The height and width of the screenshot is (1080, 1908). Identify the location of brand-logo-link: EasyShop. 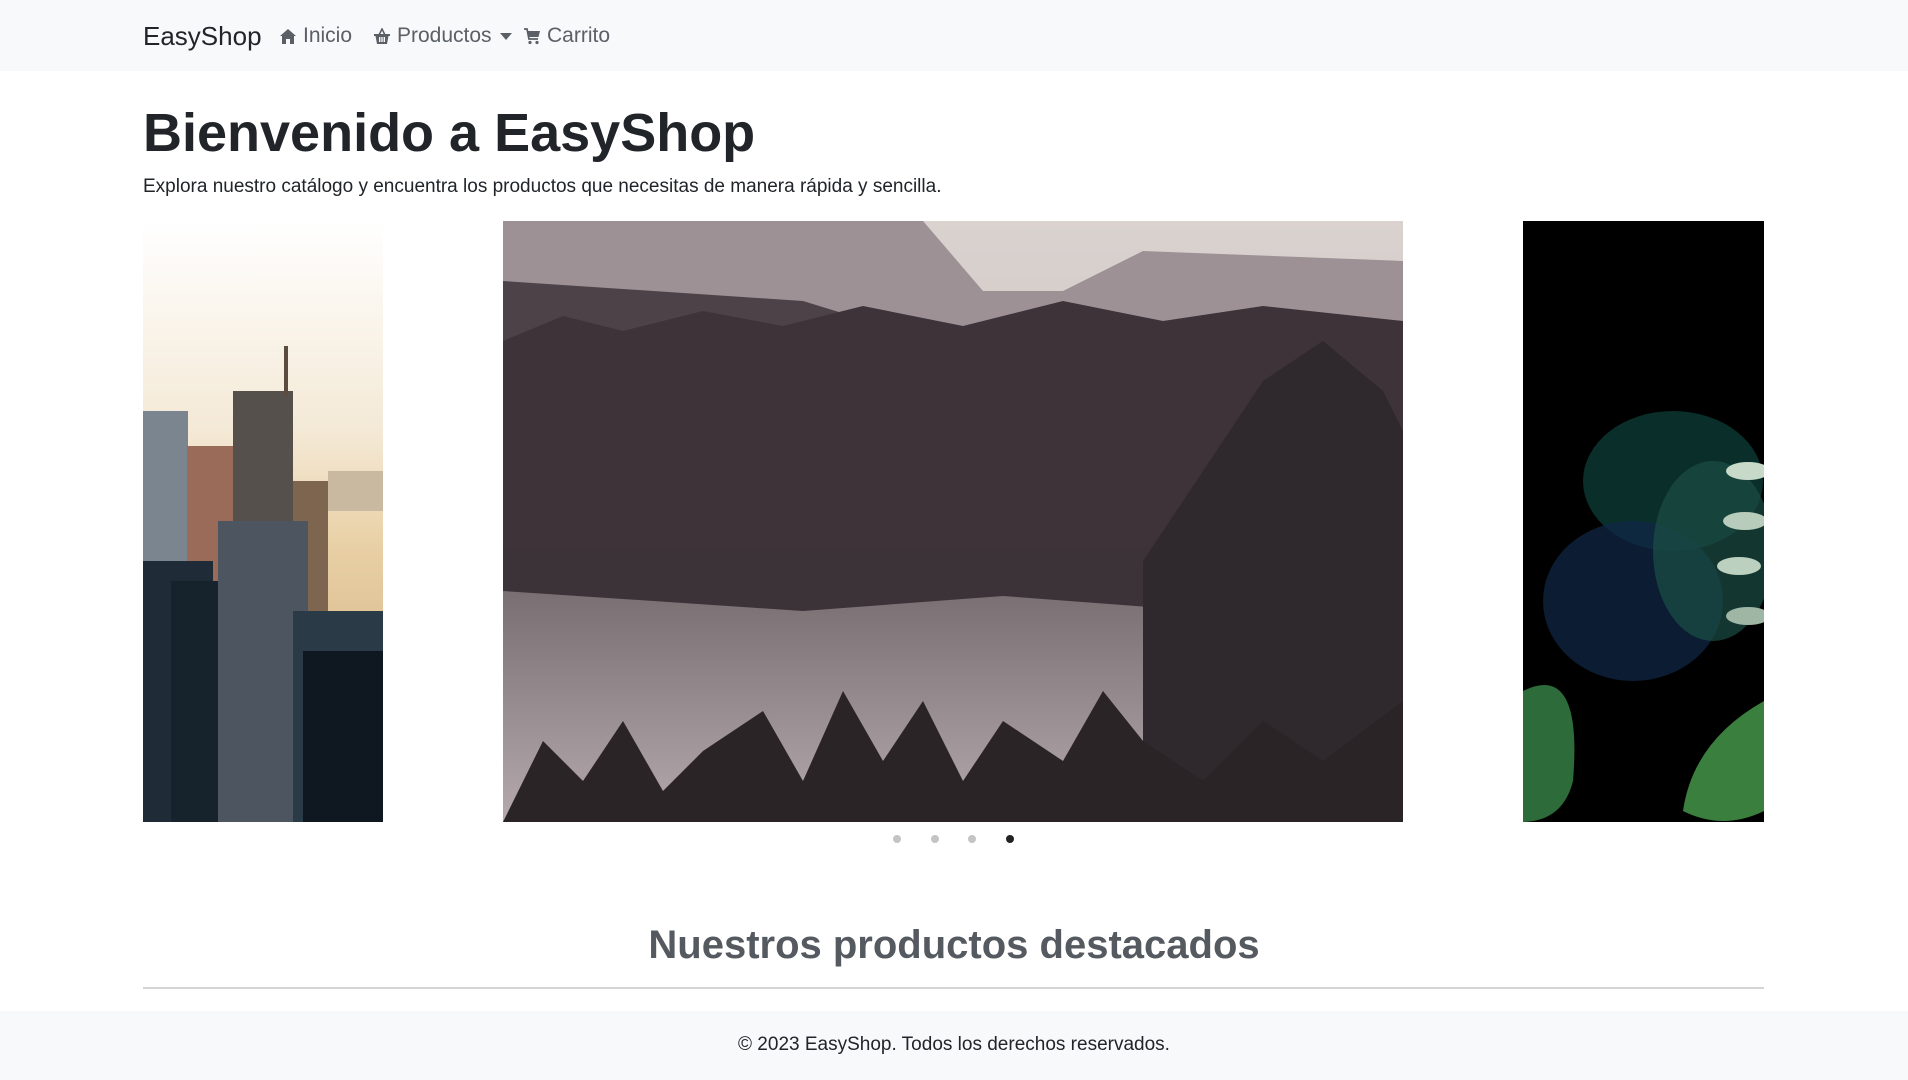
(202, 36).